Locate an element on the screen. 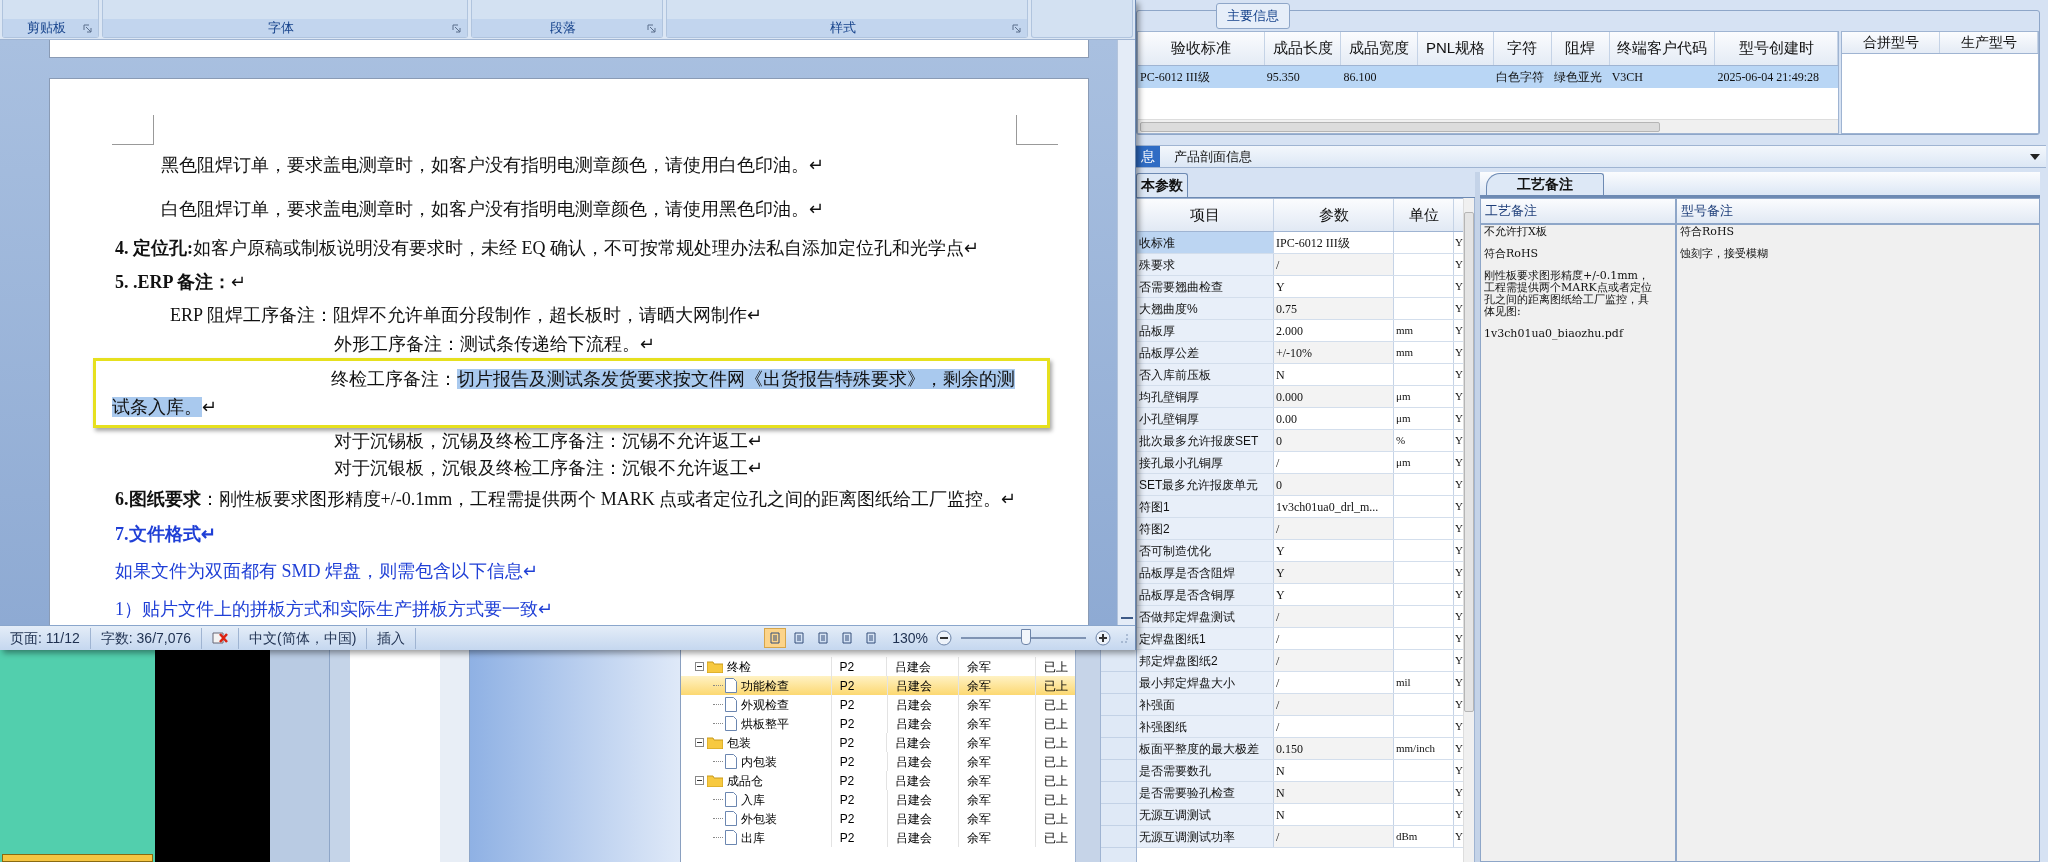 The width and height of the screenshot is (2048, 862). param-row: 是否需要数孔 N Y is located at coordinates (1300, 771).